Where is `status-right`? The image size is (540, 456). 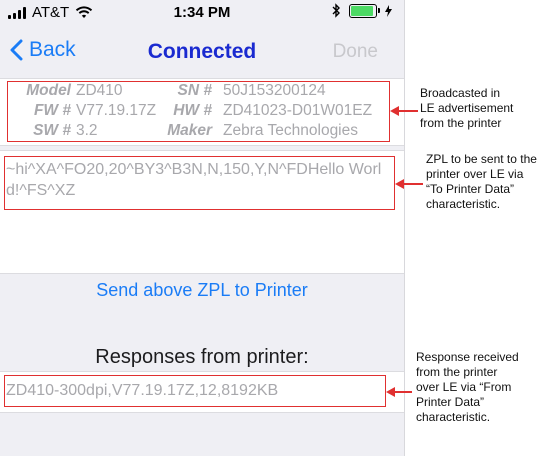
status-right is located at coordinates (362, 10).